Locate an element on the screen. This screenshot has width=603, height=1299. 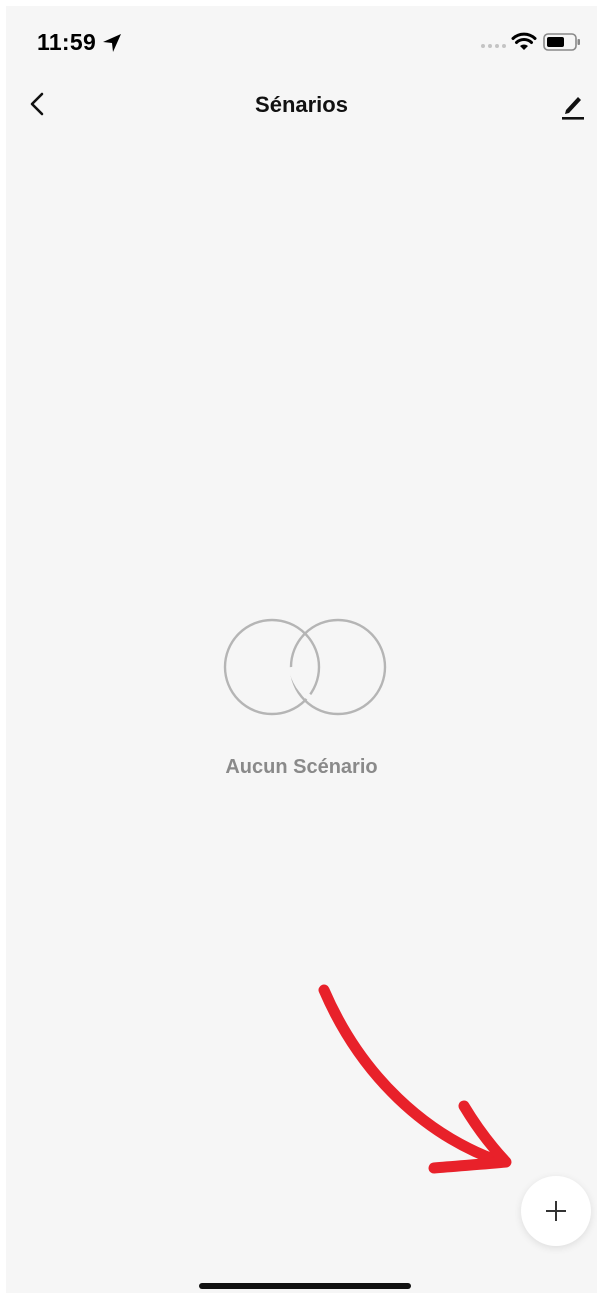
edit-button is located at coordinates (572, 105).